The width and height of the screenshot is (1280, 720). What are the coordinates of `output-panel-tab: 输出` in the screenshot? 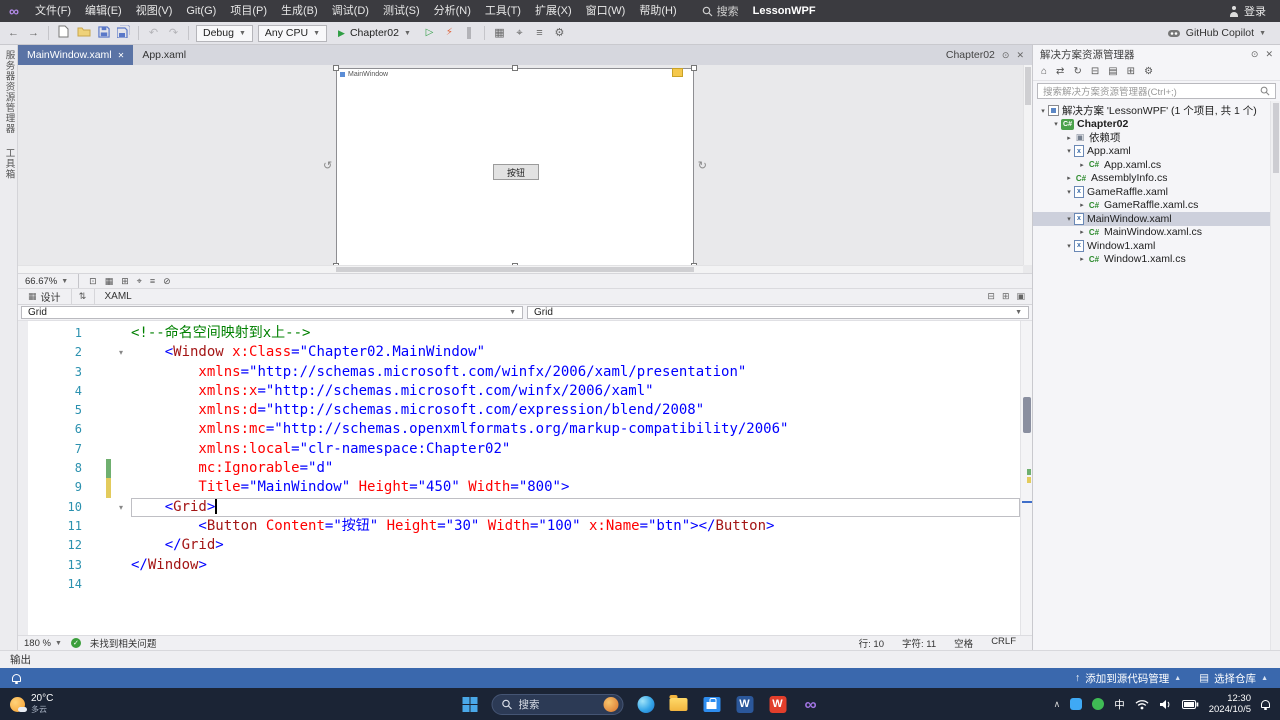 It's located at (20, 659).